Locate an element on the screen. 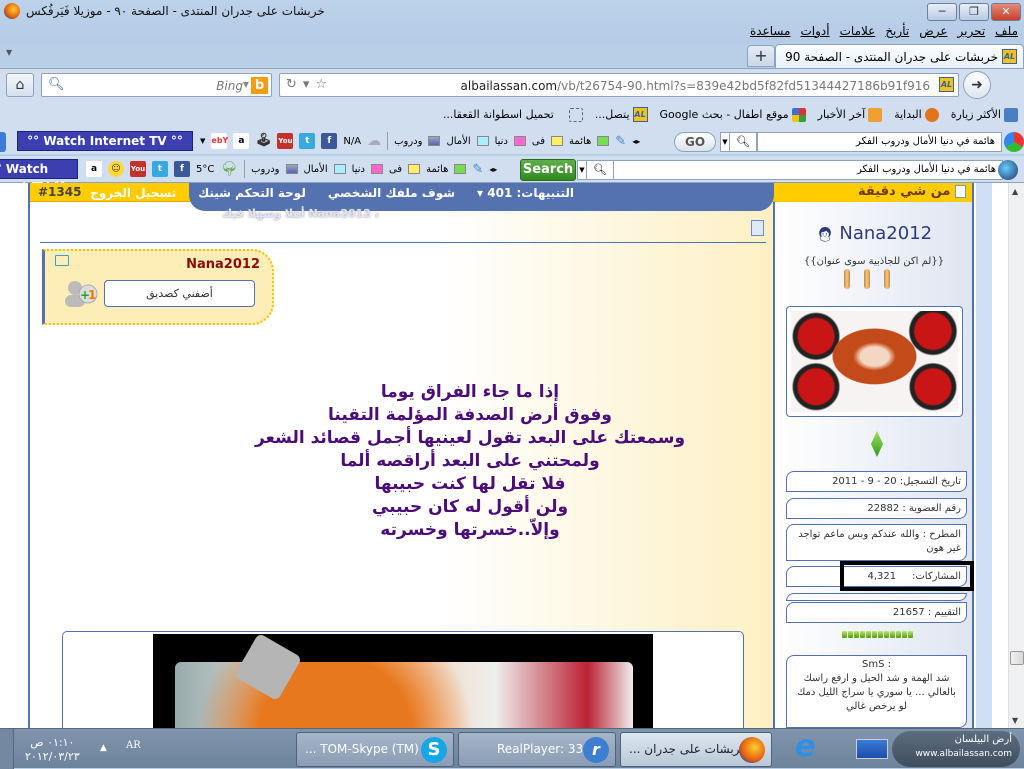  language-indicator: AR is located at coordinates (133, 745).